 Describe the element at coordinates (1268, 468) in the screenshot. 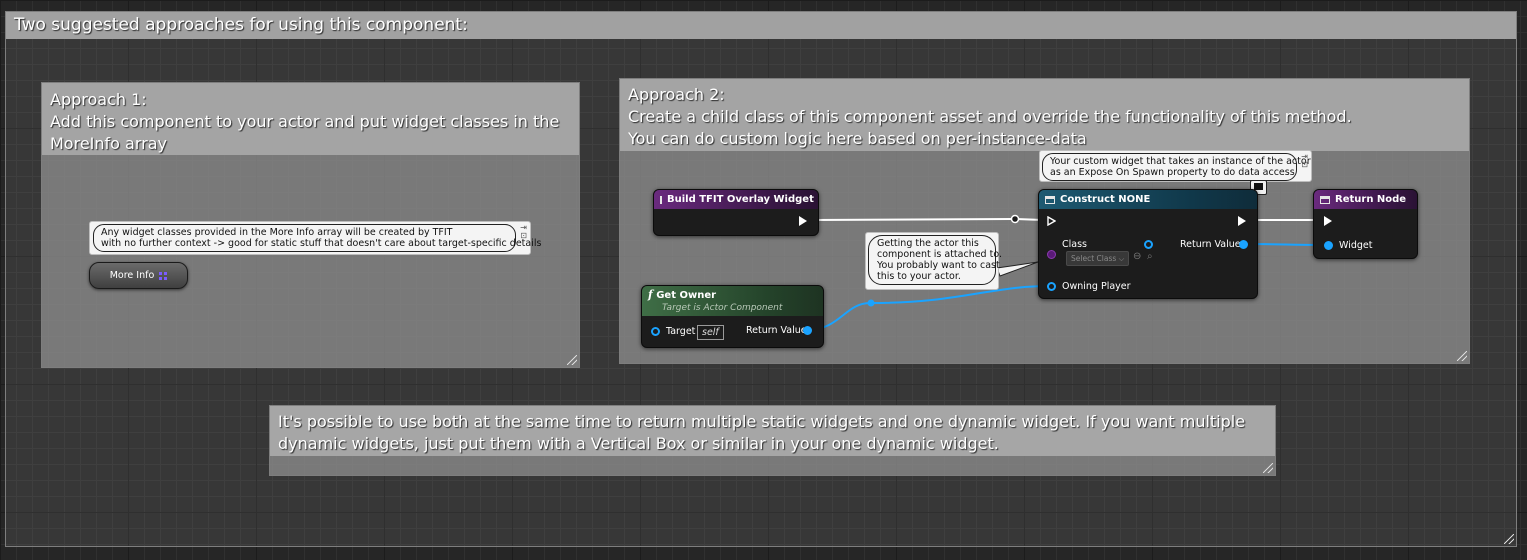

I see `note-resize-grip` at that location.